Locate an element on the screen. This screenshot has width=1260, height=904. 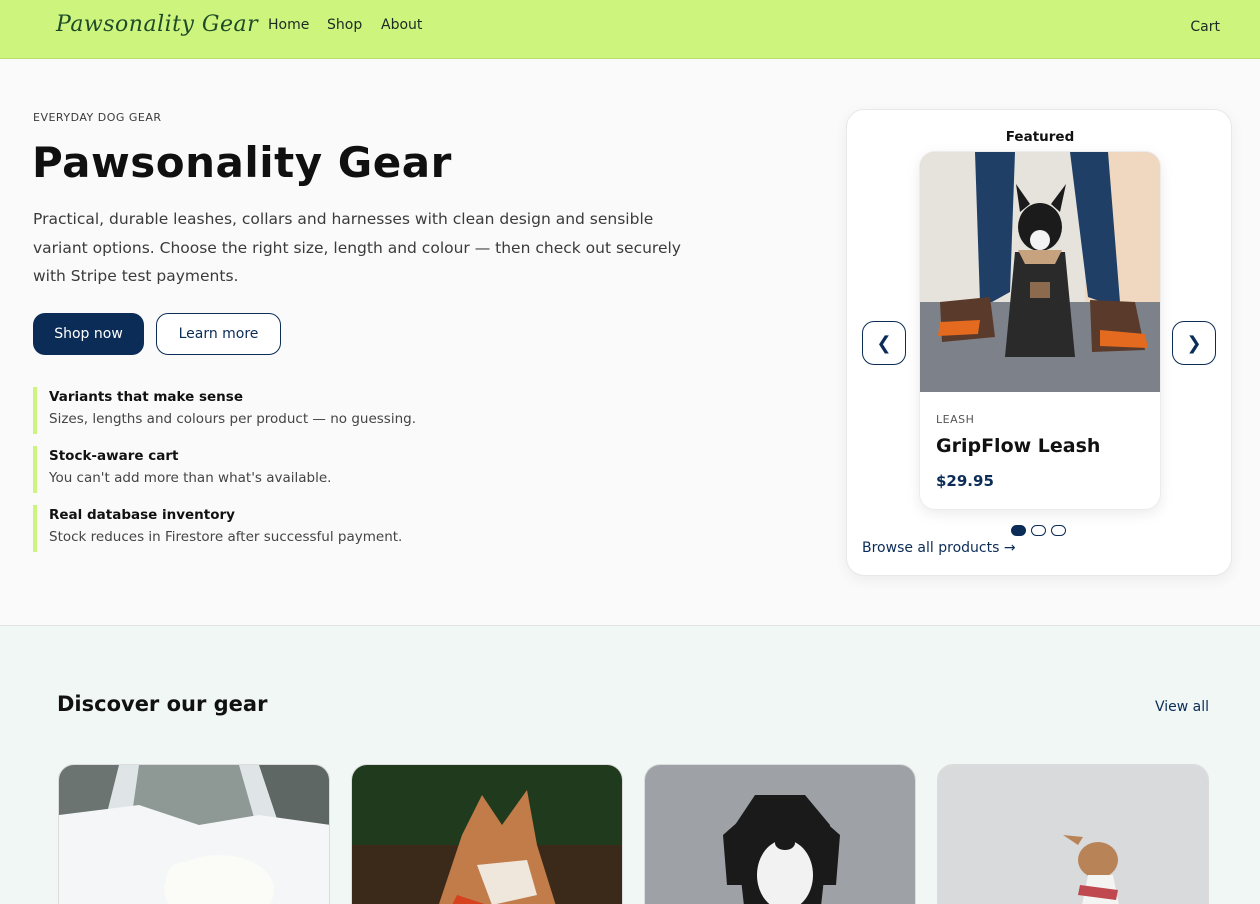
carousel-prev-button: ❮ is located at coordinates (884, 343).